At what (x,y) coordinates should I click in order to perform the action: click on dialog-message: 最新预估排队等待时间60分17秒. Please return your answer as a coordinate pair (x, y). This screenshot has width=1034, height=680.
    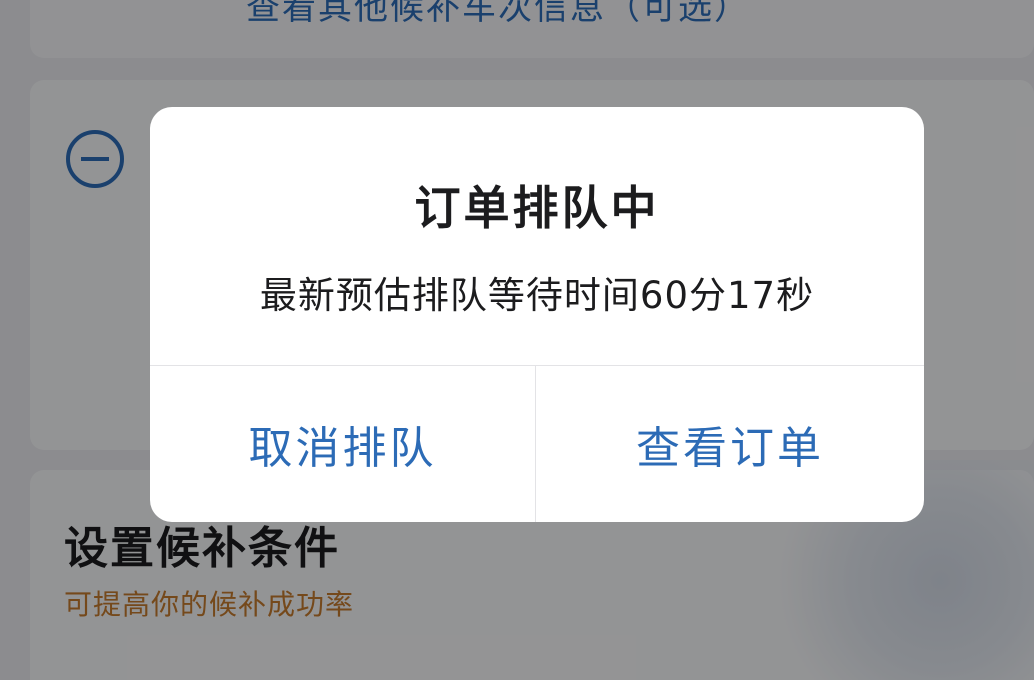
    Looking at the image, I should click on (537, 295).